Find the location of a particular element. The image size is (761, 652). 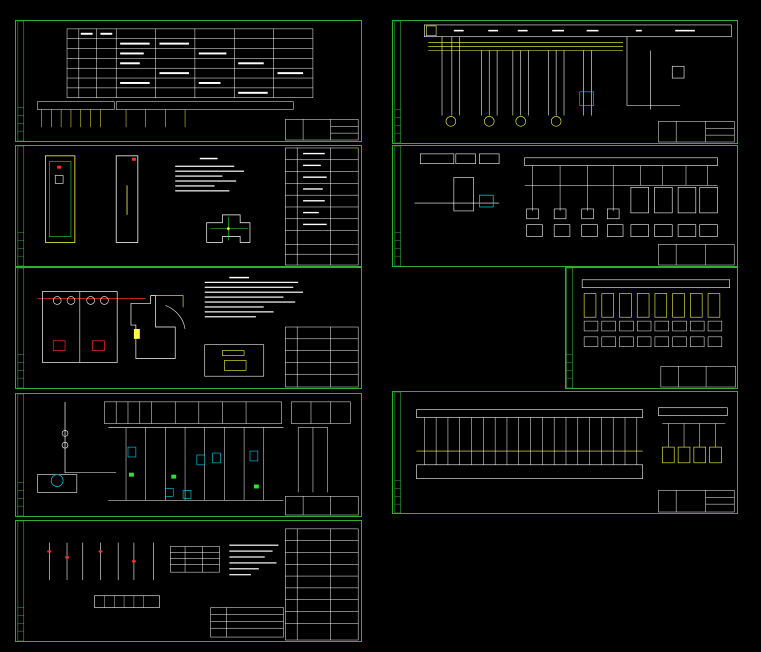

drawing-sheet-wiring-notes is located at coordinates (188, 581).